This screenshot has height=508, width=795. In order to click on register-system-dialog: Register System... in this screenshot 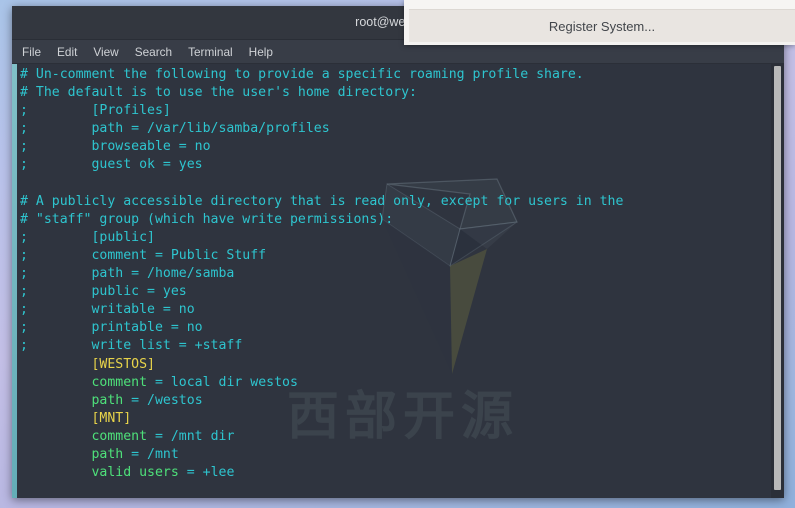, I will do `click(599, 22)`.